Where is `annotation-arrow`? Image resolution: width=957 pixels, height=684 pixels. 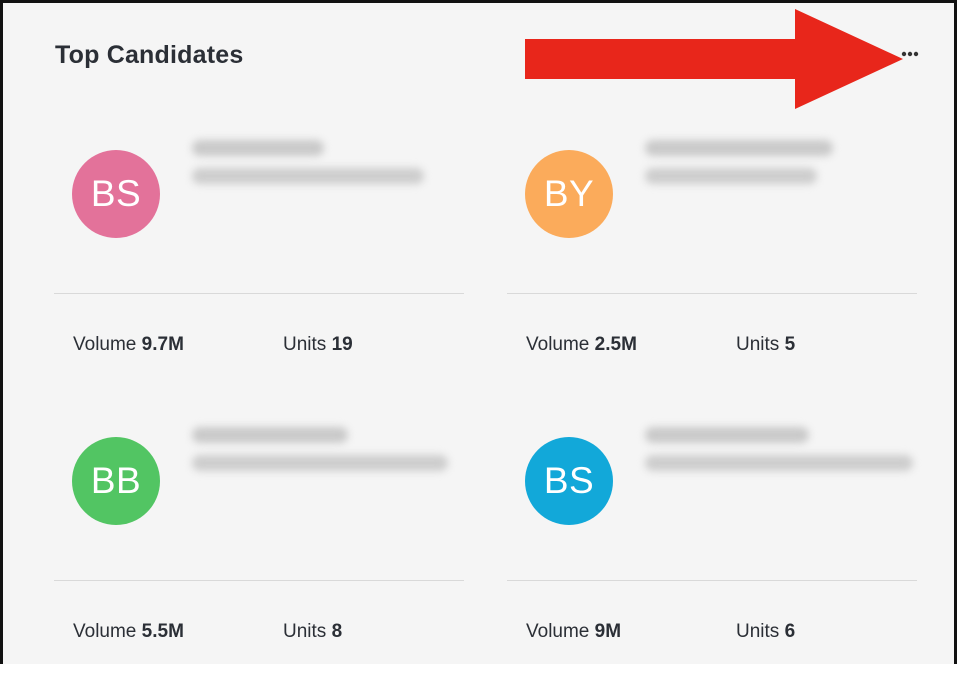 annotation-arrow is located at coordinates (714, 59).